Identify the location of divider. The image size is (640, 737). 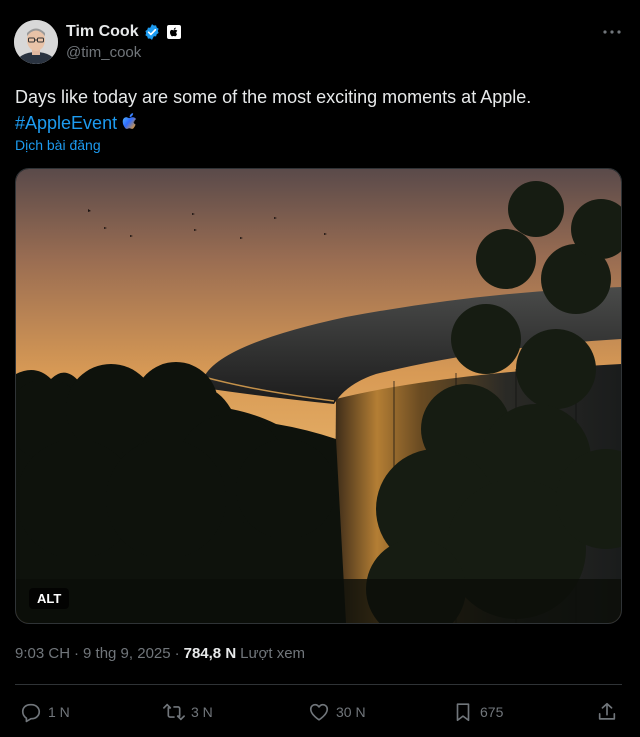
(318, 684).